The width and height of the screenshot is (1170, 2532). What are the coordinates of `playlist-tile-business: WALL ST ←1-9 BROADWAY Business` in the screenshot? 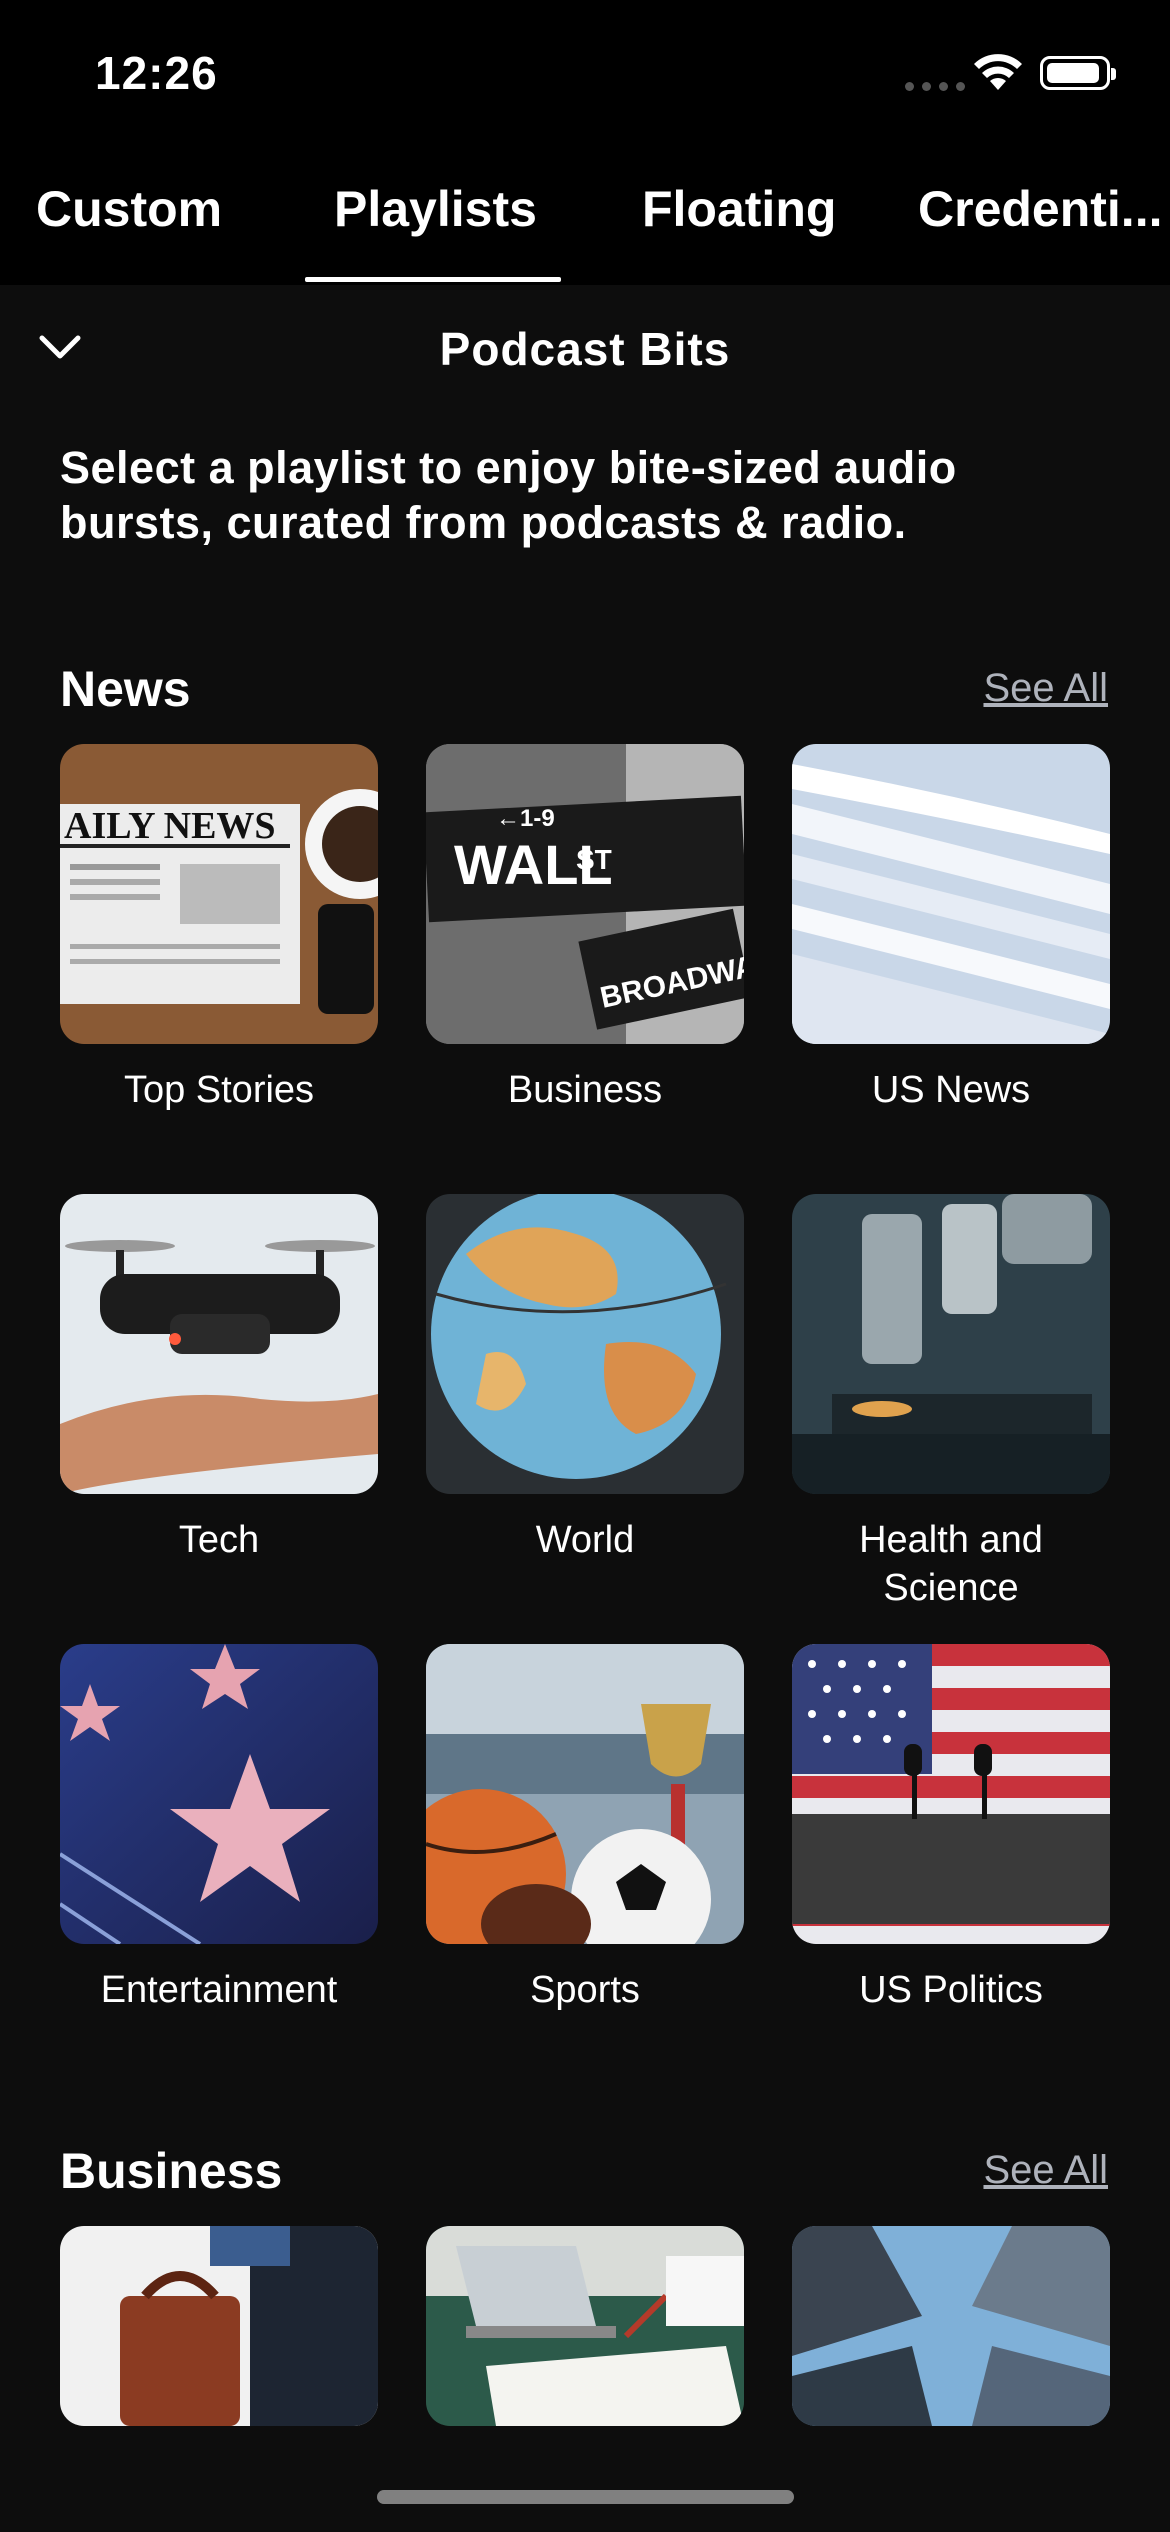 It's located at (585, 929).